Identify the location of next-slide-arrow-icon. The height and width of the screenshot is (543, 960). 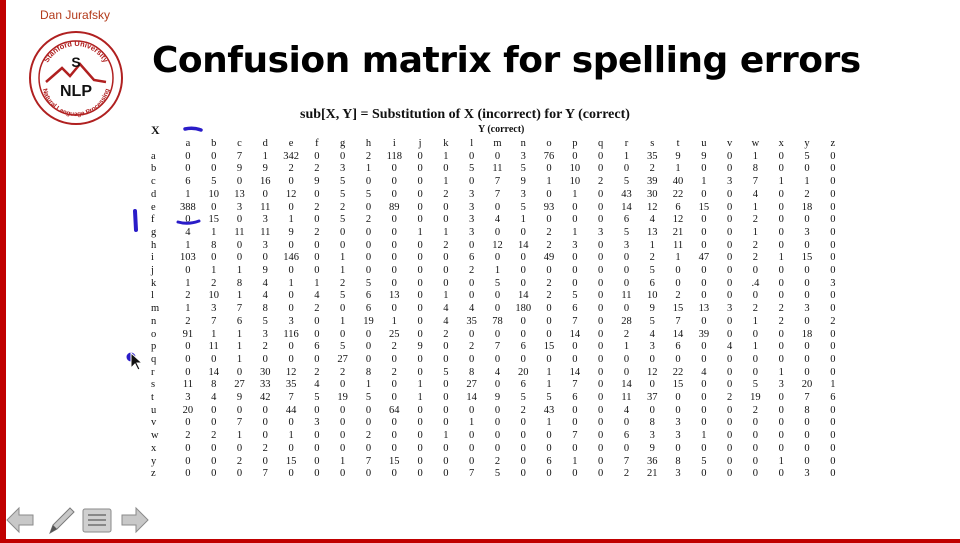
(134, 520).